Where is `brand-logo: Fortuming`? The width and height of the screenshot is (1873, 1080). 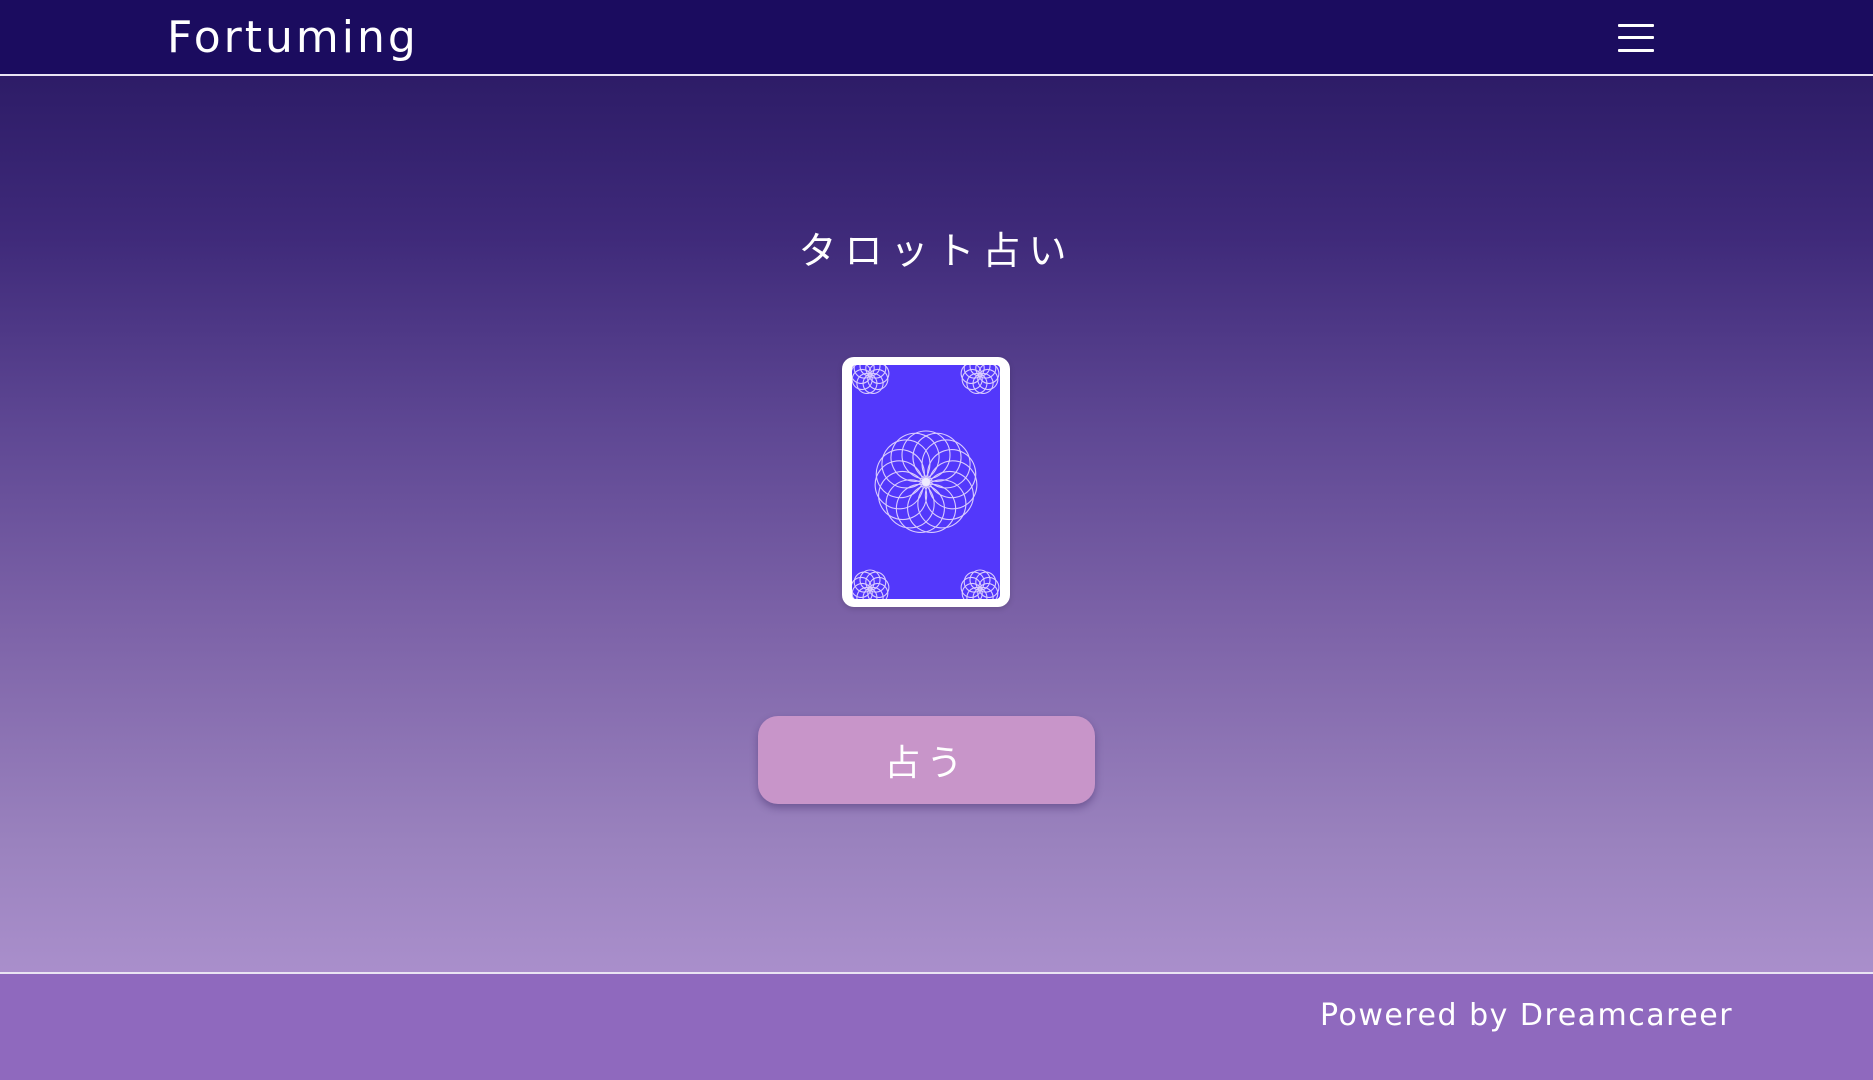 brand-logo: Fortuming is located at coordinates (293, 37).